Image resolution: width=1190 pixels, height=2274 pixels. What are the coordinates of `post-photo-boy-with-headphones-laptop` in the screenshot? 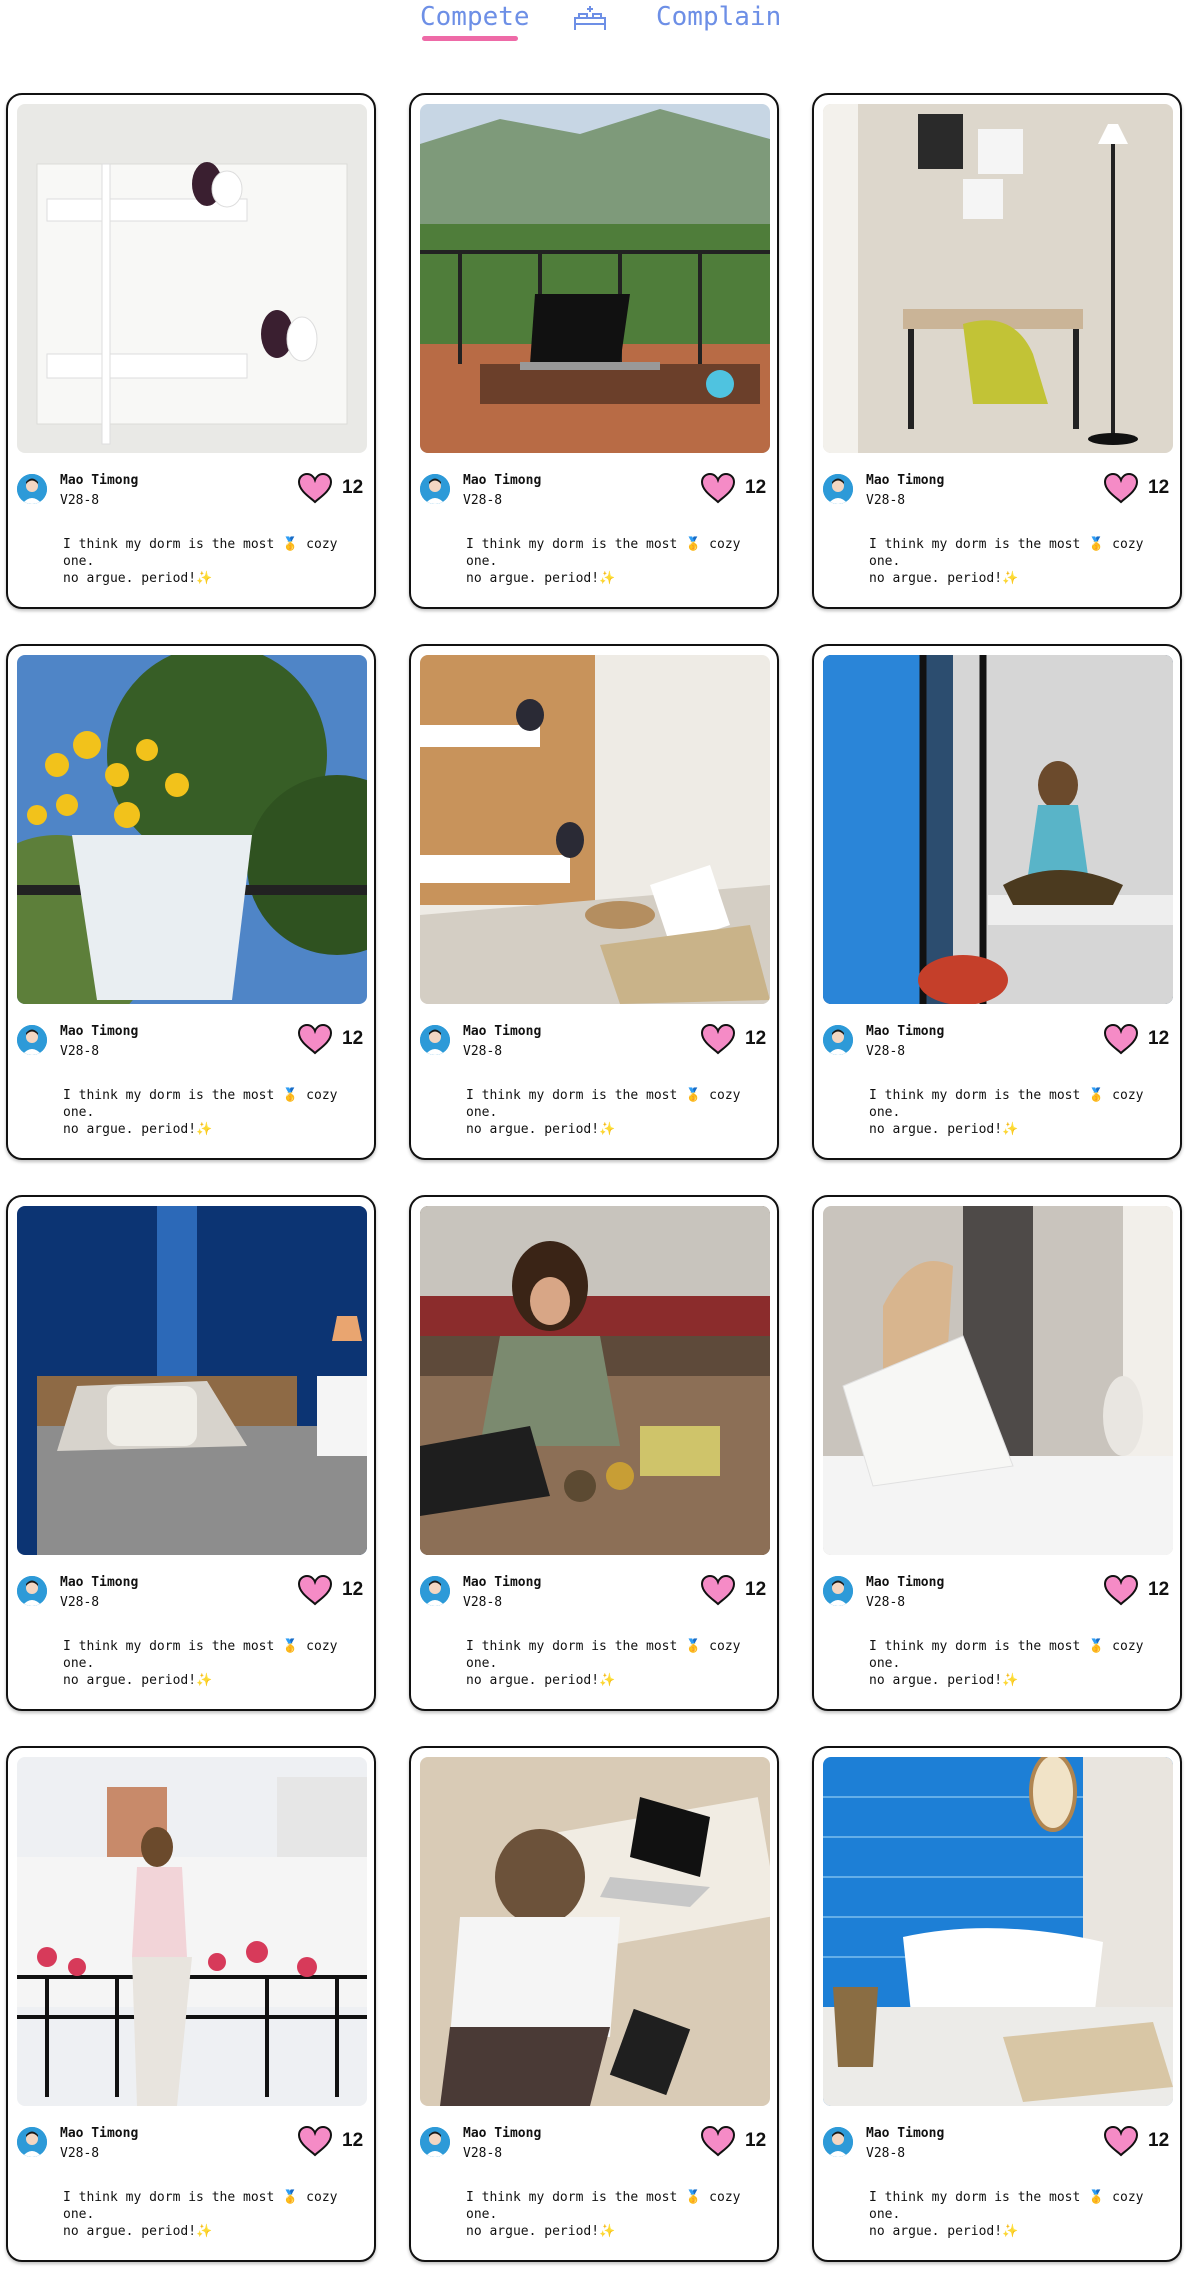 It's located at (595, 1931).